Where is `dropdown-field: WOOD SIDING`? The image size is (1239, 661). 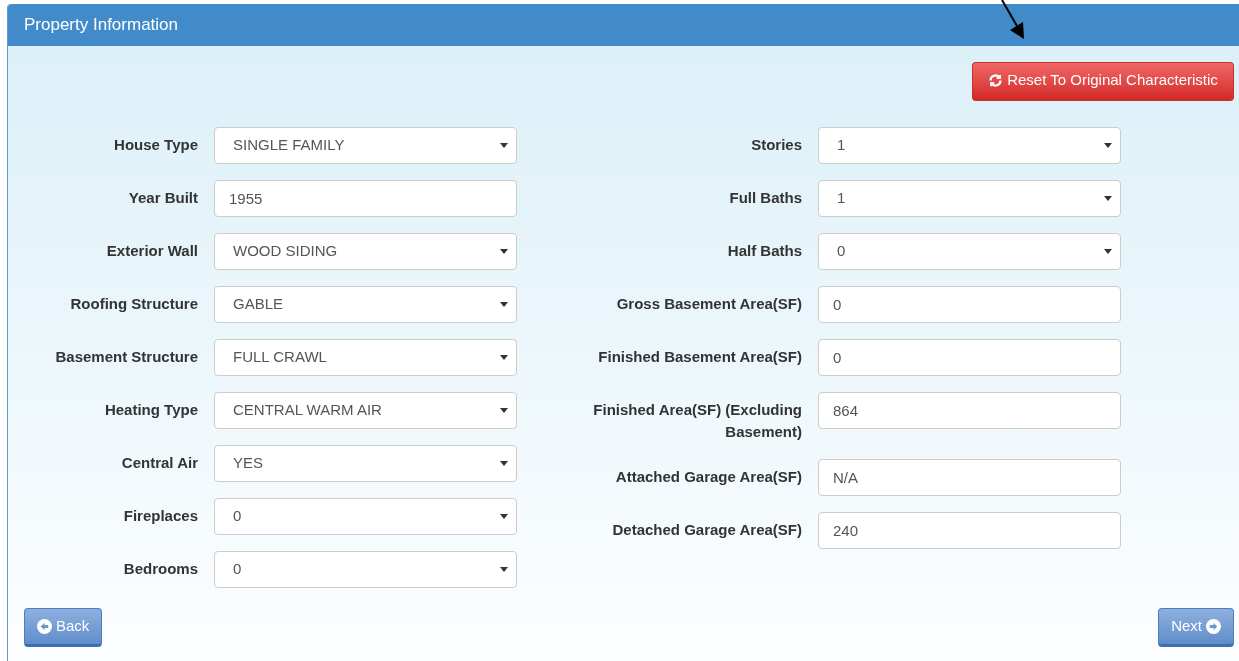
dropdown-field: WOOD SIDING is located at coordinates (365, 251).